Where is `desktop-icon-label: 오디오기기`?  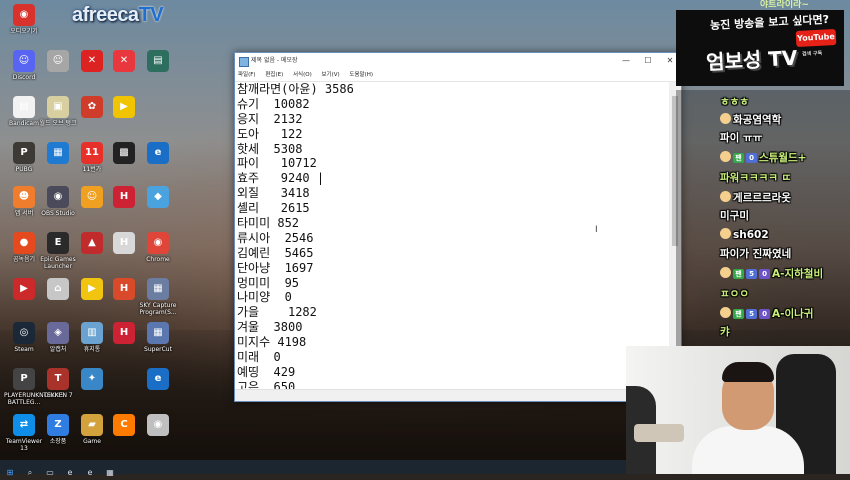 desktop-icon-label: 오디오기기 is located at coordinates (24, 31).